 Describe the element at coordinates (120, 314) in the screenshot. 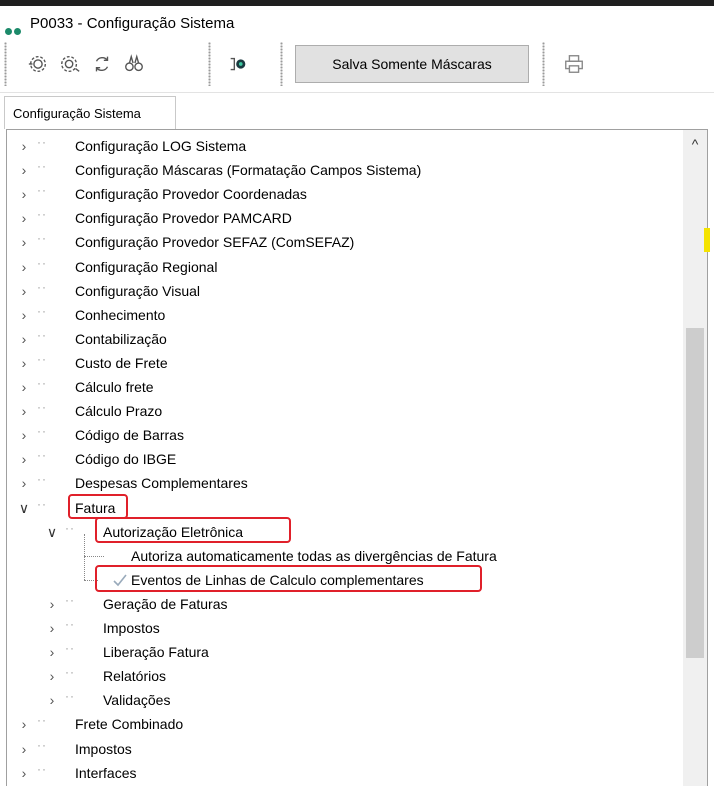

I see `tree-item-label: Conhecimento` at that location.